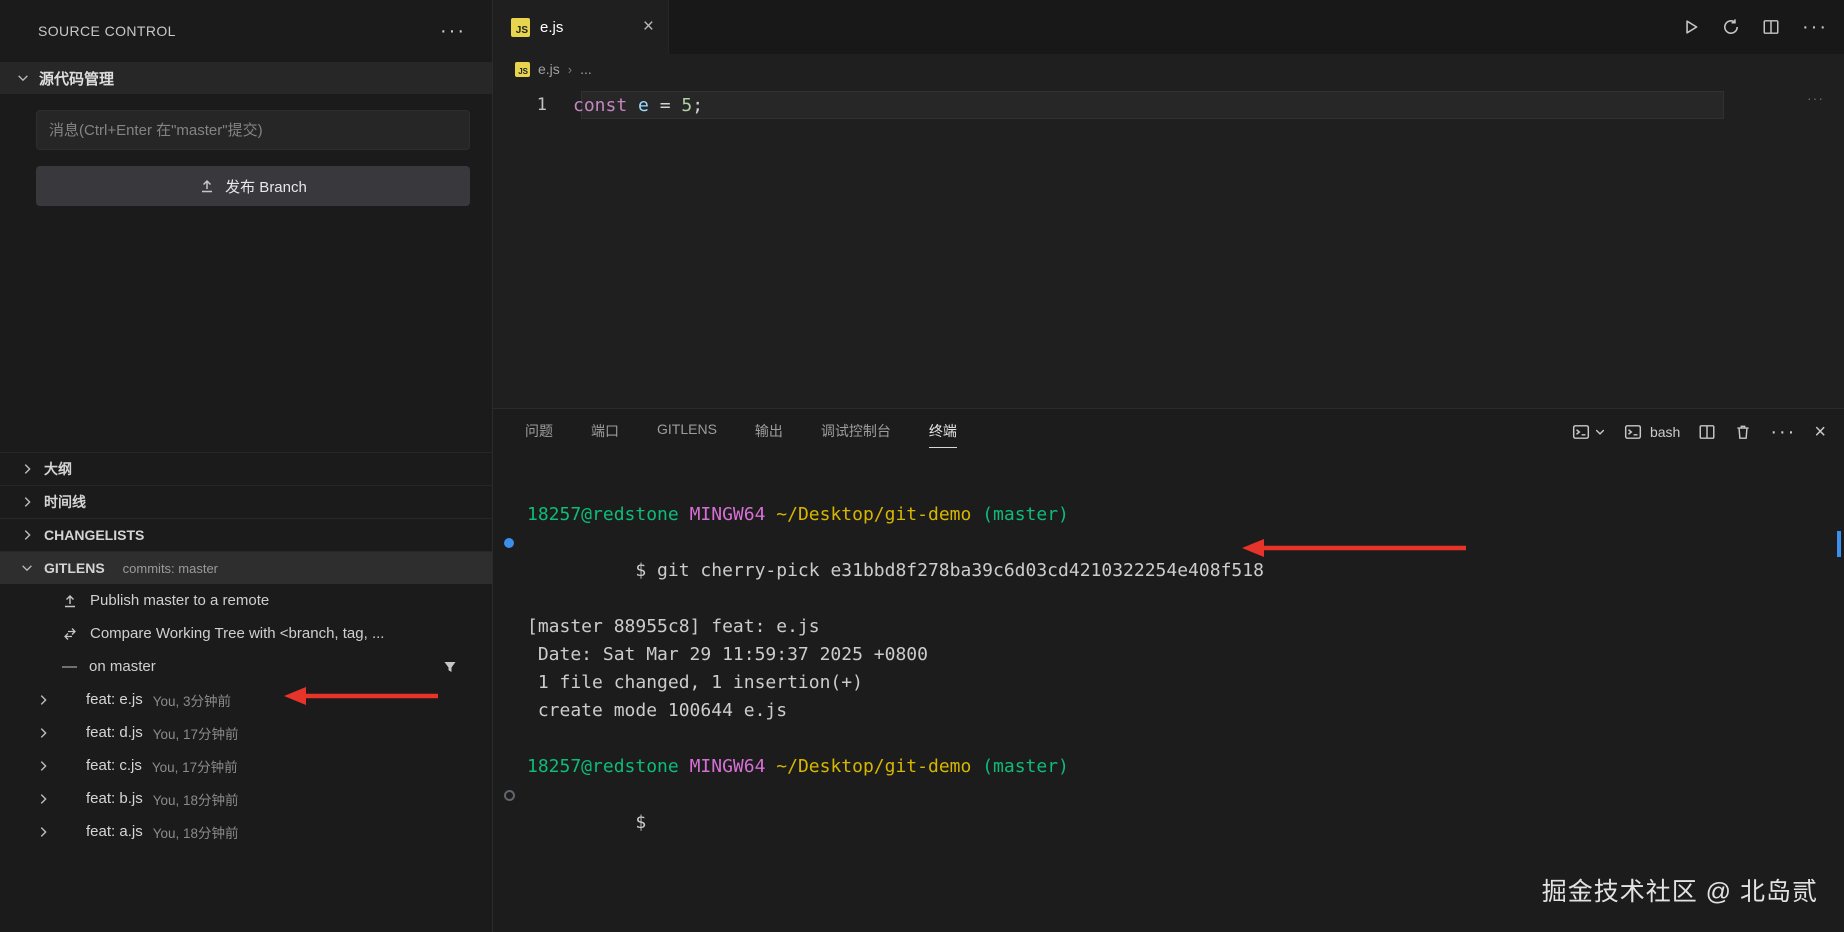 The image size is (1844, 932). Describe the element at coordinates (180, 600) in the screenshot. I see `gitlens-publish-label: Publish master to a remote` at that location.